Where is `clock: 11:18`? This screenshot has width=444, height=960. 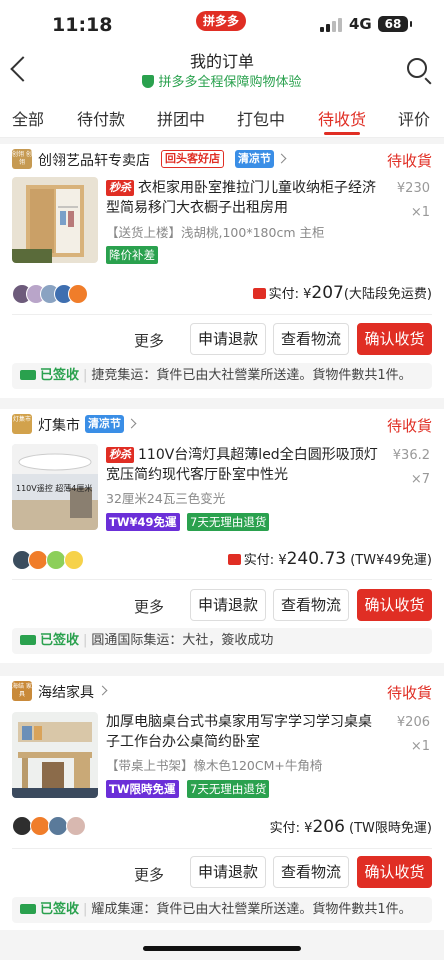 clock: 11:18 is located at coordinates (82, 25).